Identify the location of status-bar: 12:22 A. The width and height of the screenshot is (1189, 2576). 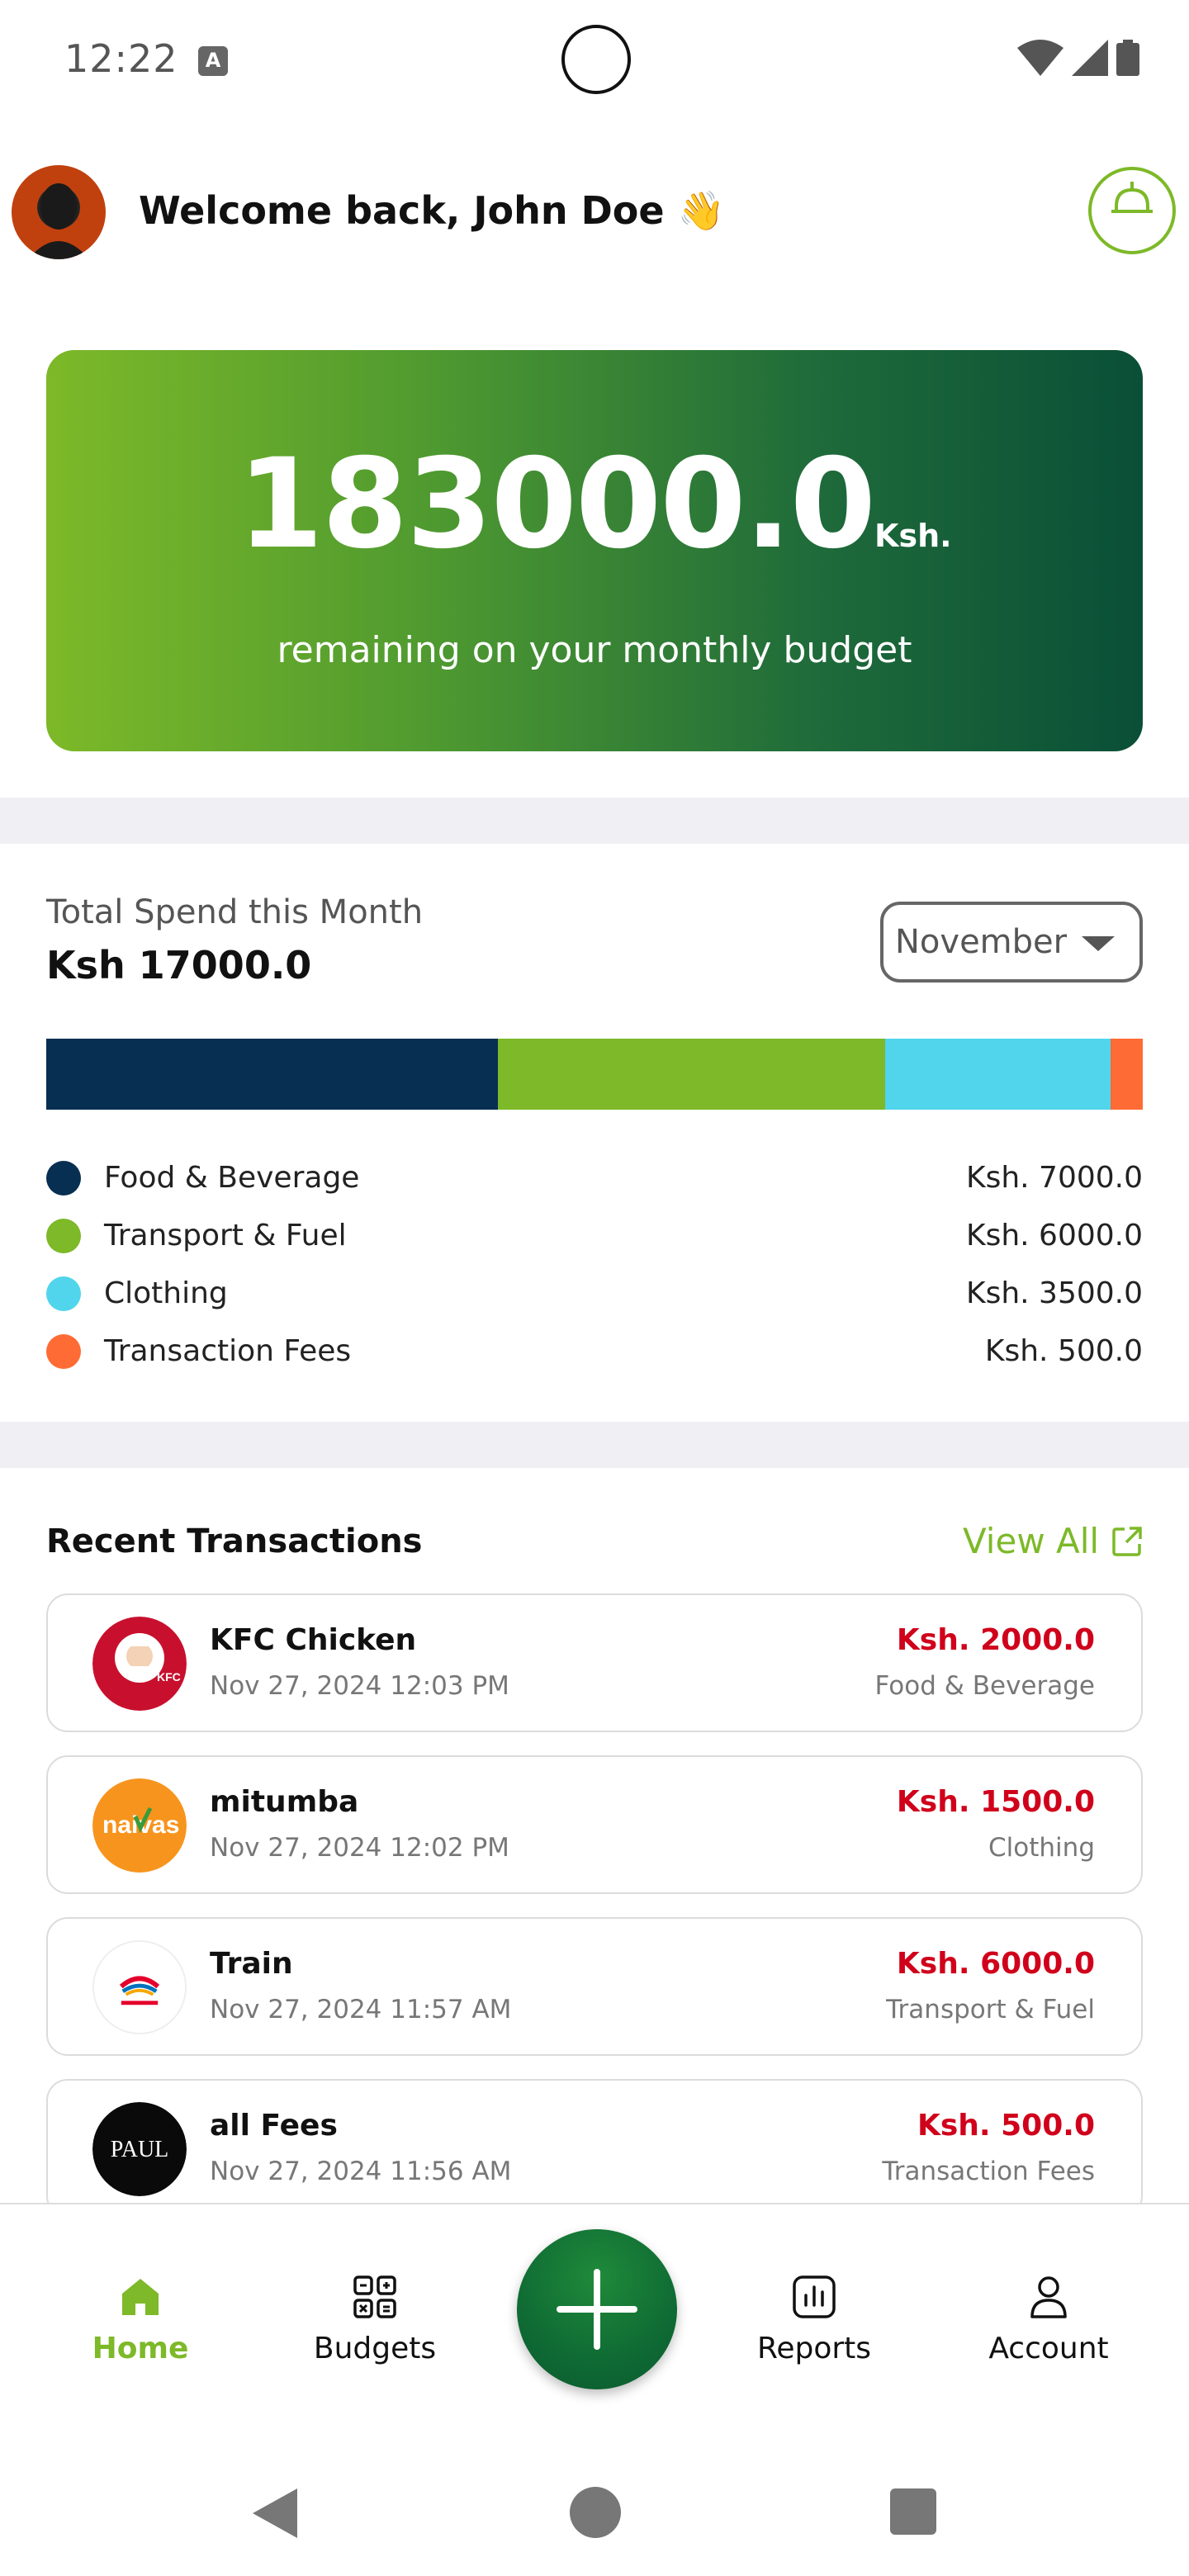
(594, 59).